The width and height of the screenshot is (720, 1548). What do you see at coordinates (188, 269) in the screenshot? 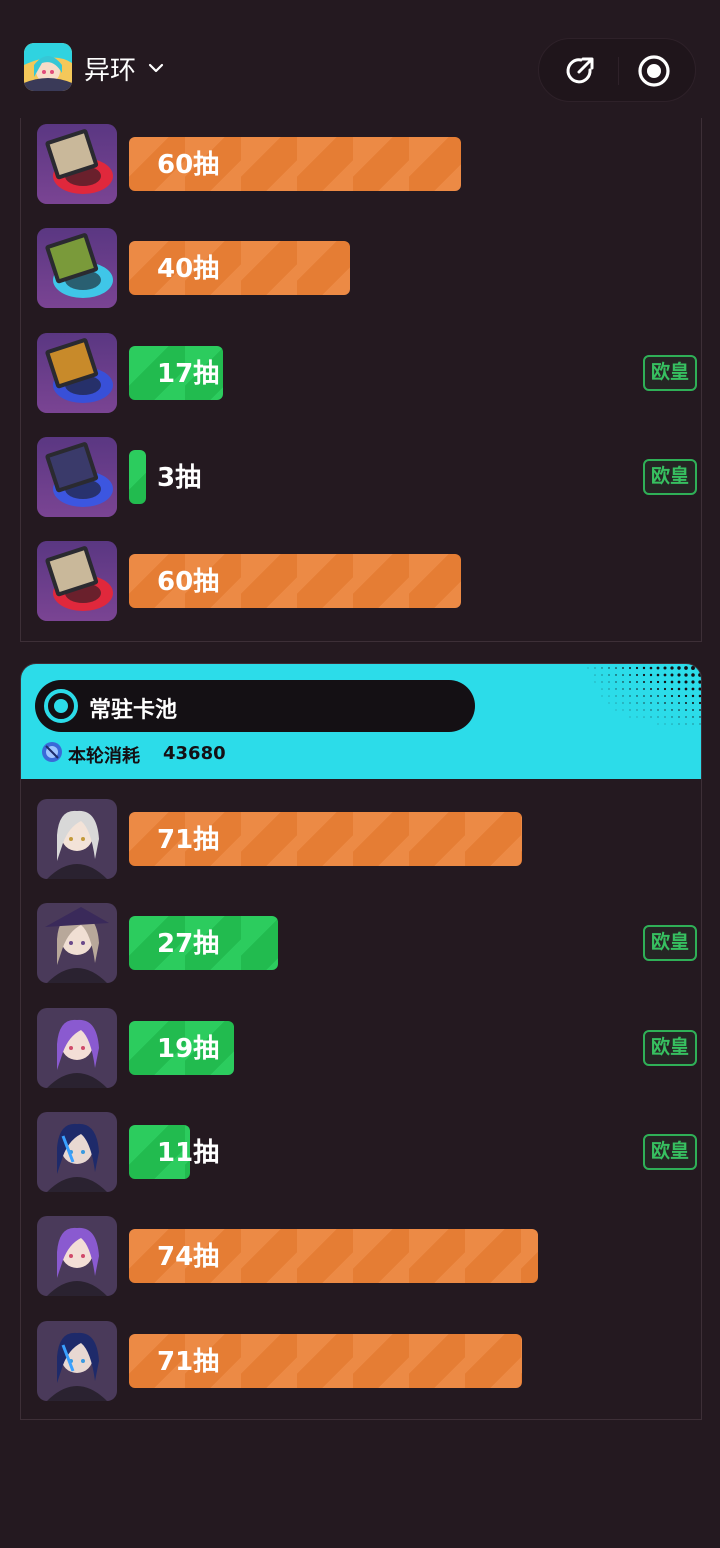
I see `pull-count-label: 40抽` at bounding box center [188, 269].